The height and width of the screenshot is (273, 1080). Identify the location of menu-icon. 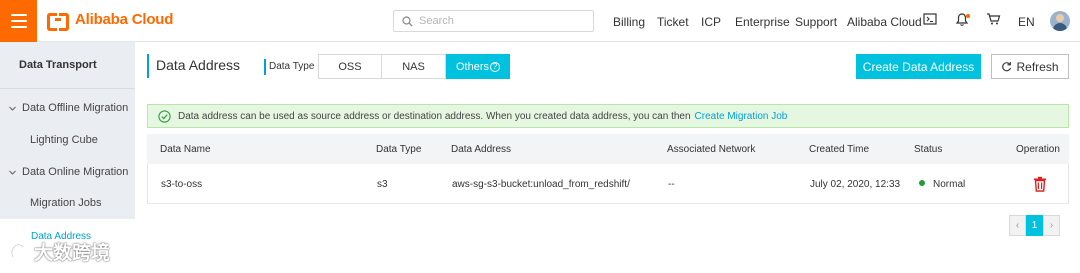
(18, 21).